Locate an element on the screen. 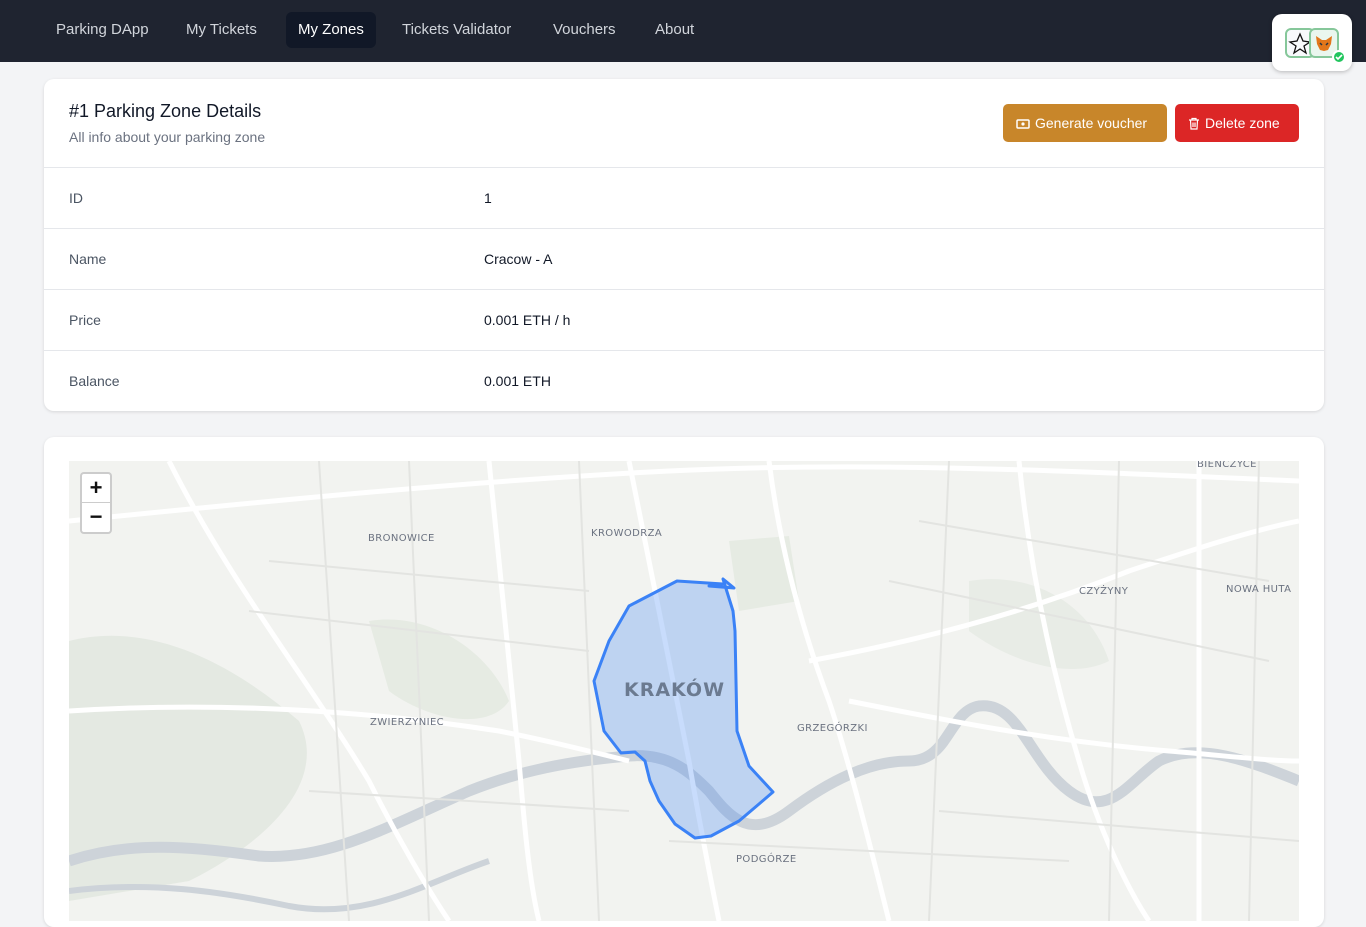 The image size is (1366, 927). map-district-label: GRZEGÓRZKI is located at coordinates (832, 728).